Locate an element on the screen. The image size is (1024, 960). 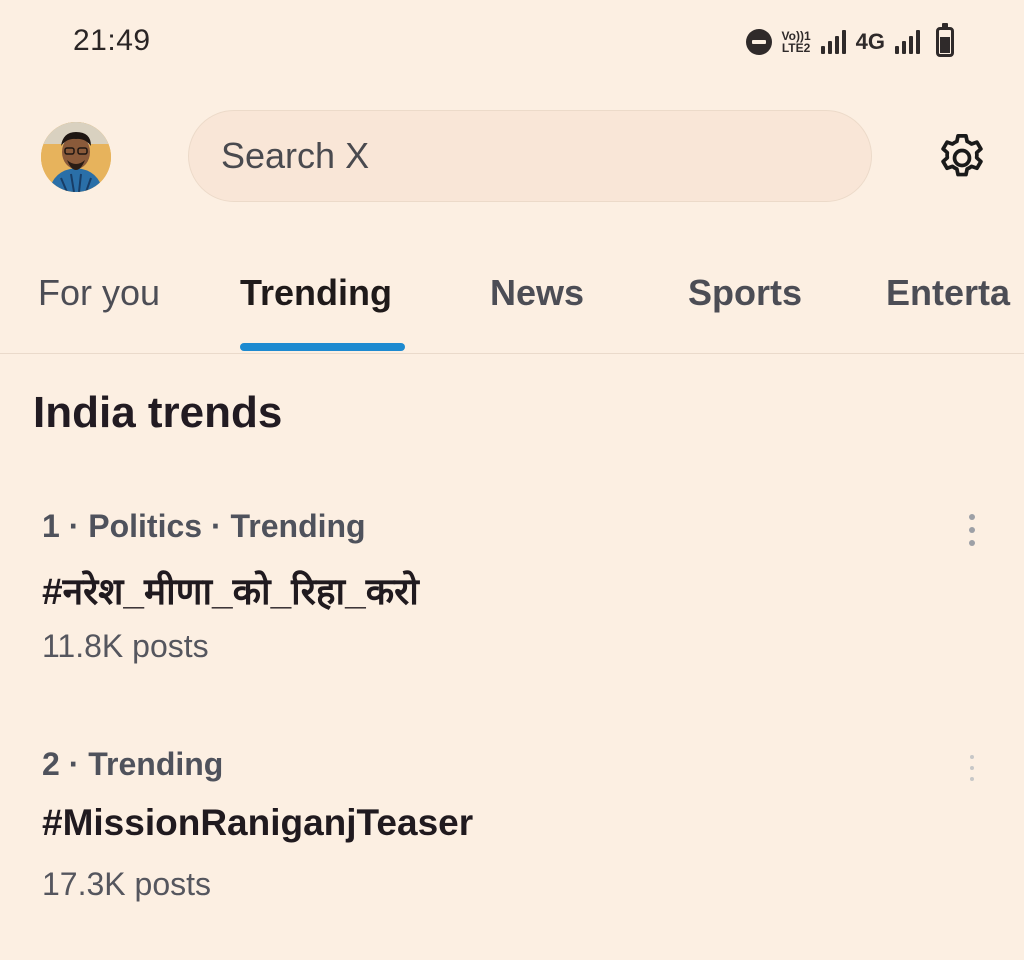
tab-news: News is located at coordinates (537, 293).